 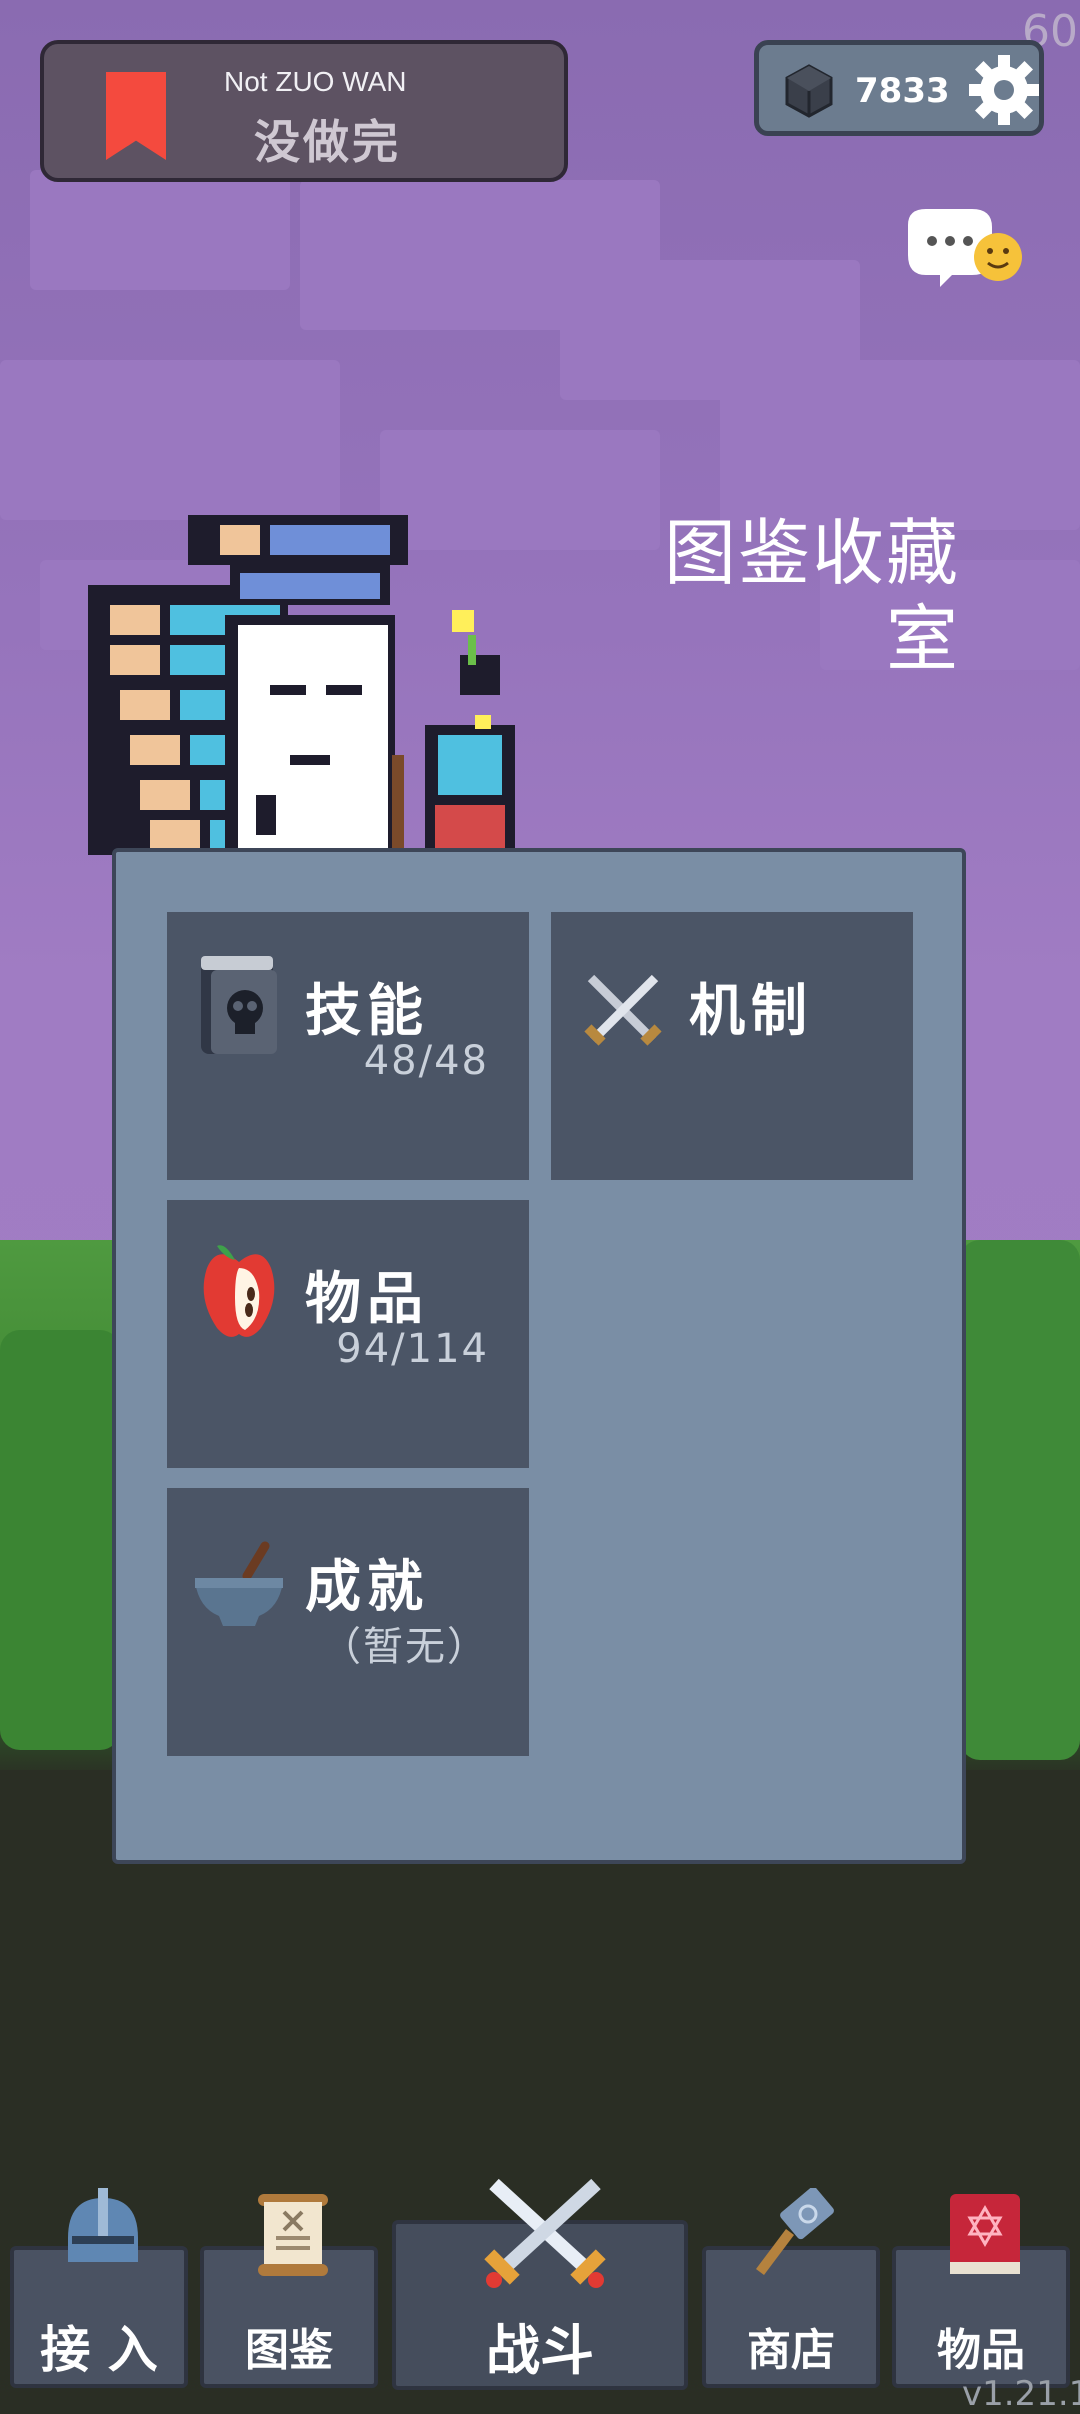 What do you see at coordinates (809, 91) in the screenshot?
I see `gem-hex-icon` at bounding box center [809, 91].